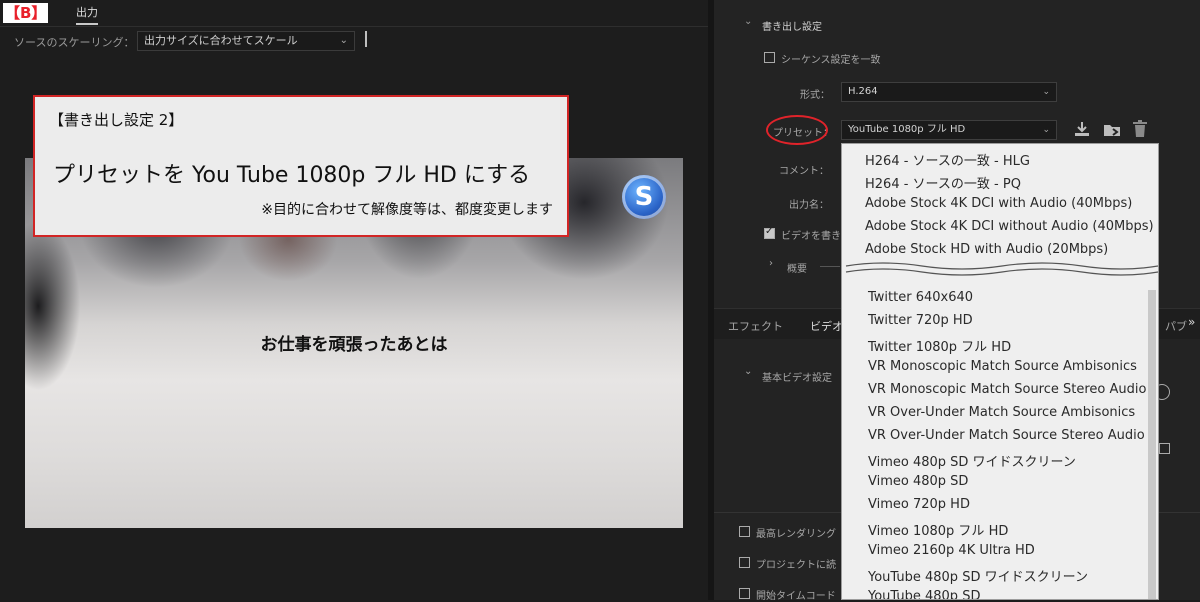 This screenshot has width=1200, height=602. I want to click on import-into-project-checkbox, so click(744, 562).